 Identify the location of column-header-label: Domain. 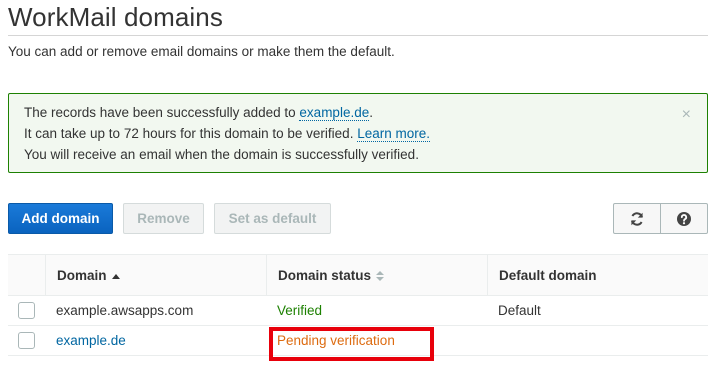
(82, 275).